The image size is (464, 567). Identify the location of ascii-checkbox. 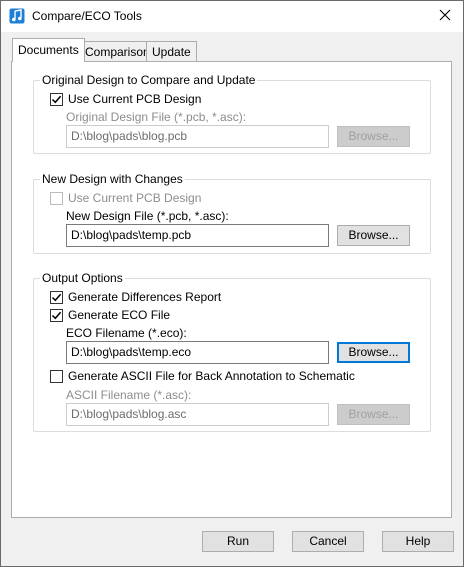
(56, 376).